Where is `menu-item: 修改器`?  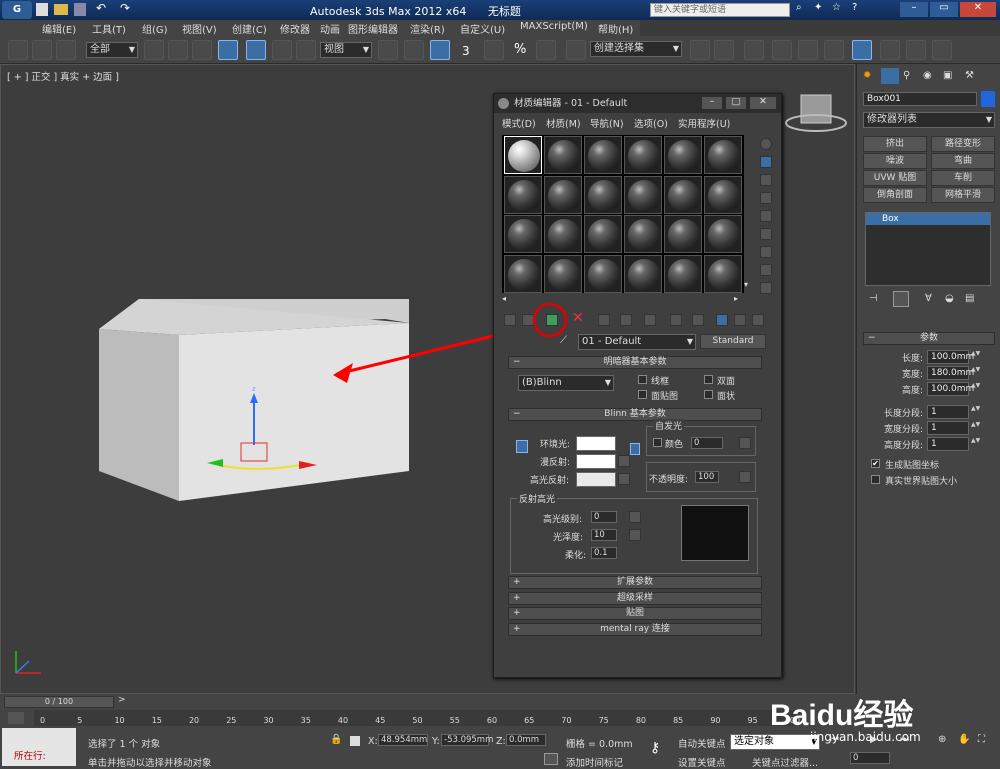 menu-item: 修改器 is located at coordinates (295, 28).